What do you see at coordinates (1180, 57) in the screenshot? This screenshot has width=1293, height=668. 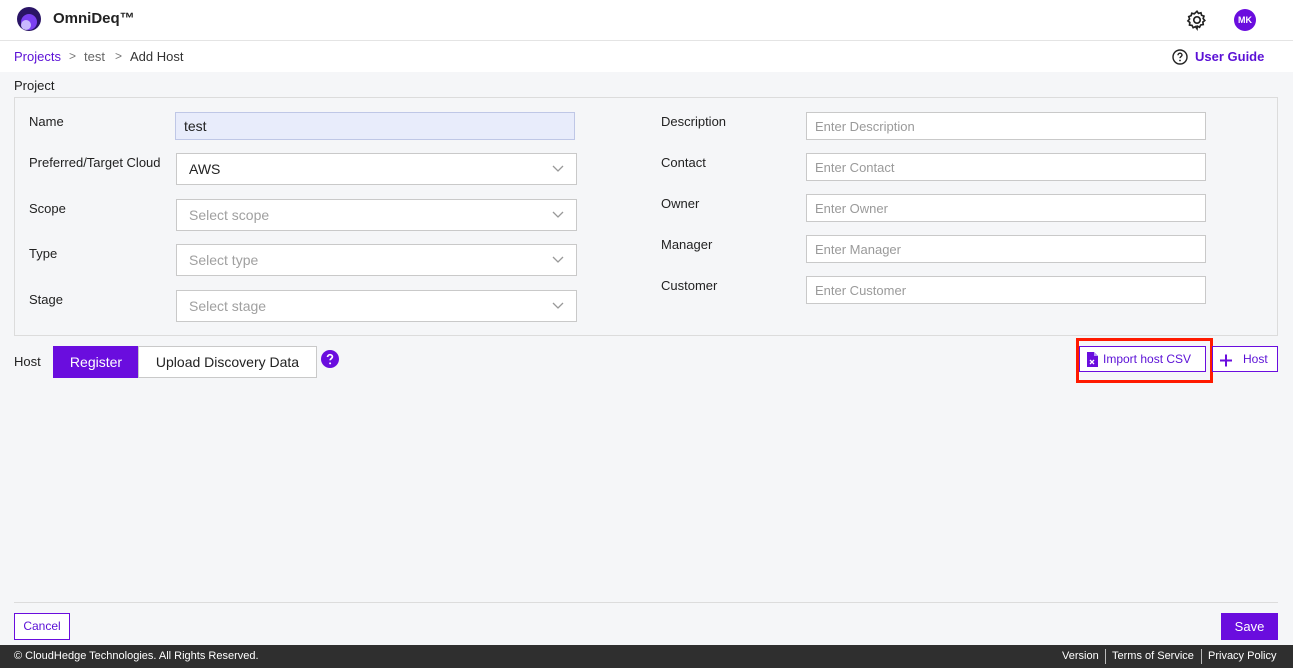 I see `question-circle-icon` at bounding box center [1180, 57].